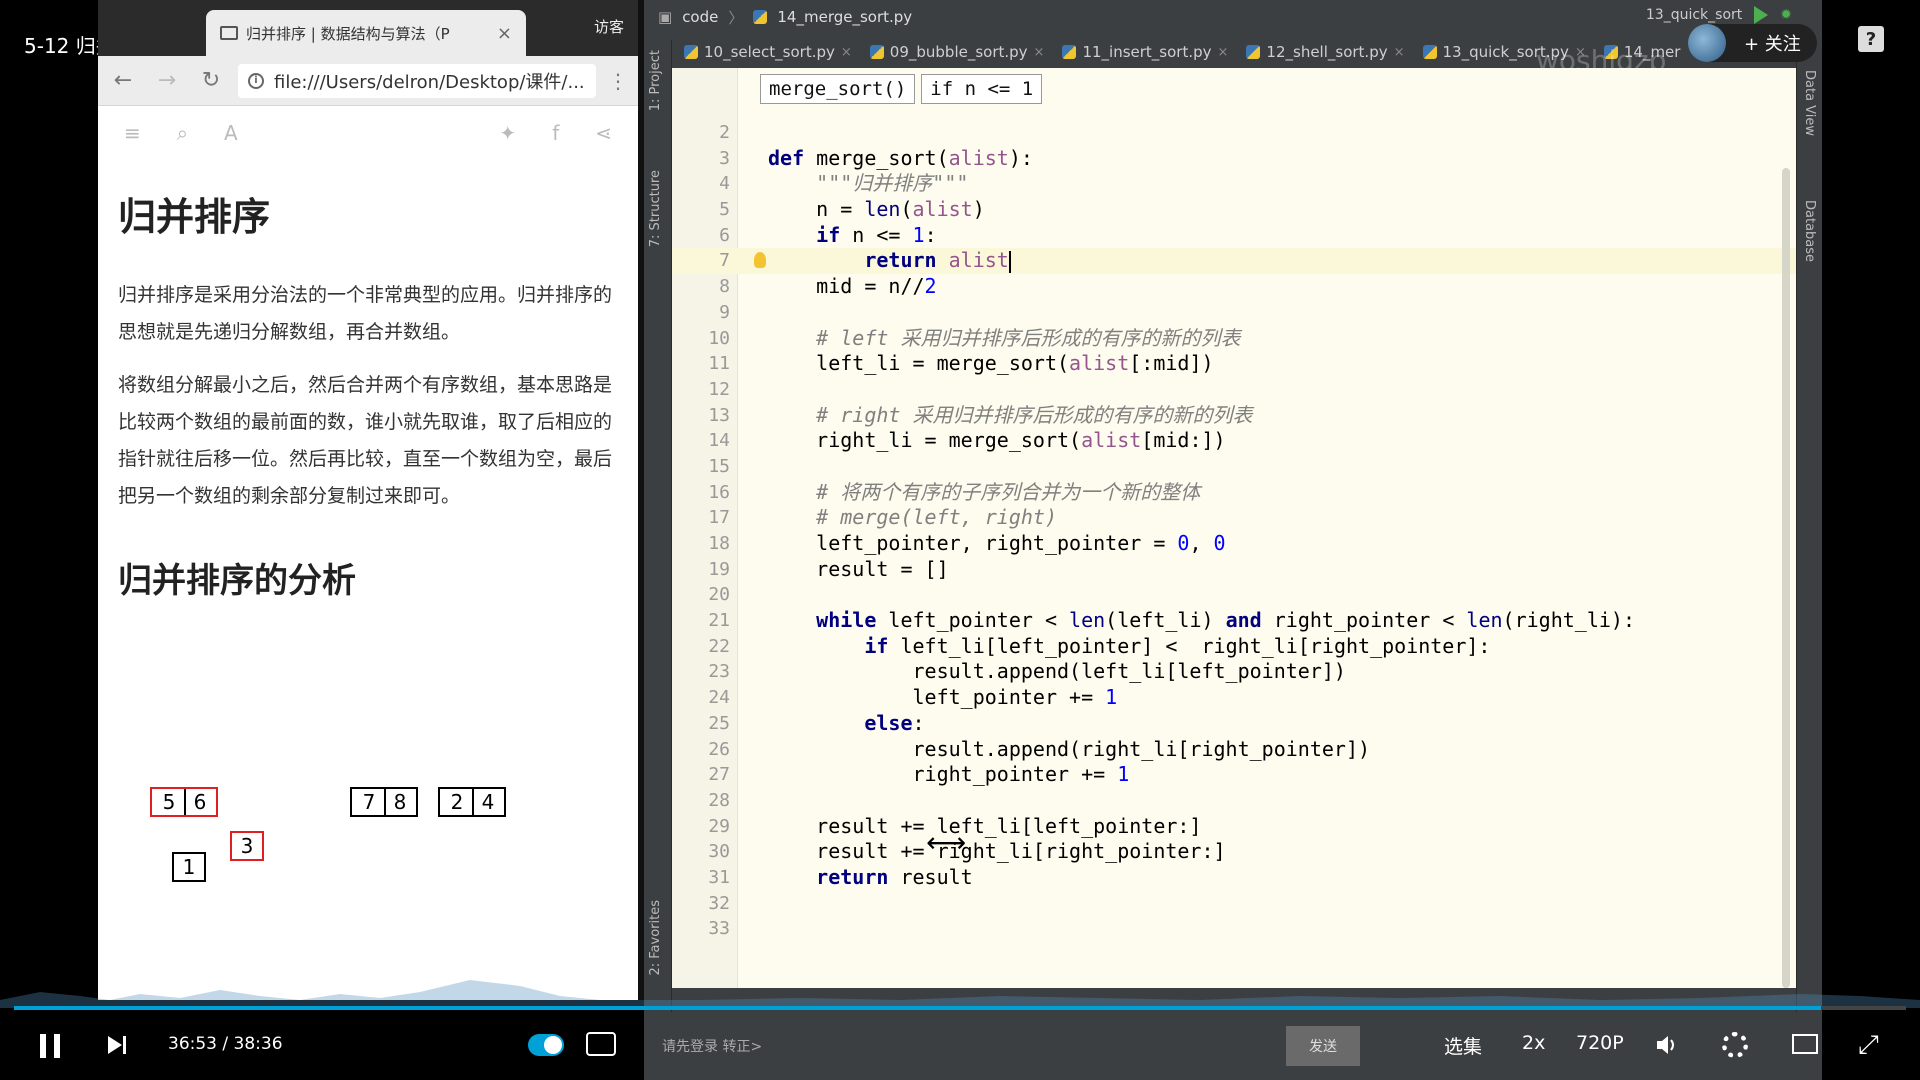 The image size is (1920, 1080). What do you see at coordinates (199, 802) in the screenshot?
I see `diagram-cell: 6` at bounding box center [199, 802].